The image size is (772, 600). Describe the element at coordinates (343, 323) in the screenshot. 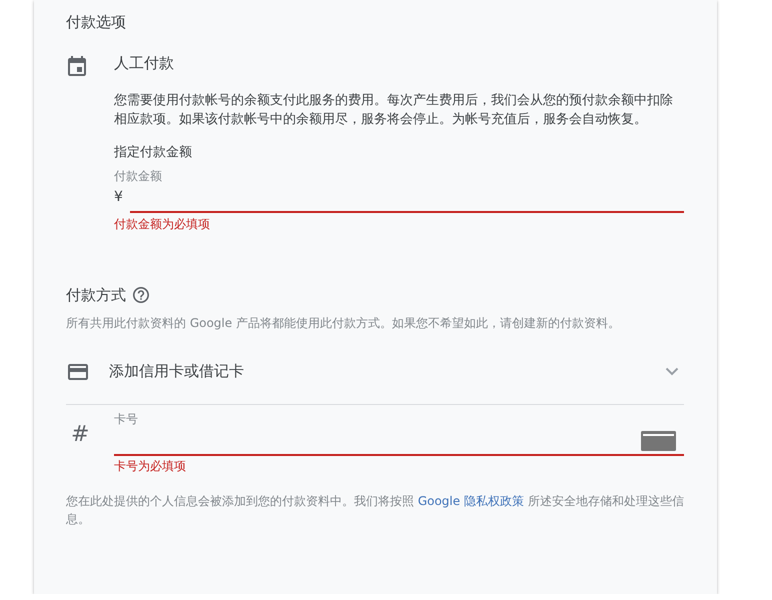

I see `payment-method-description: 所有共用此付款资料的 Google 产品将都能使用此付款方式。如果您不希望如此，请创建新的付款资料。` at that location.